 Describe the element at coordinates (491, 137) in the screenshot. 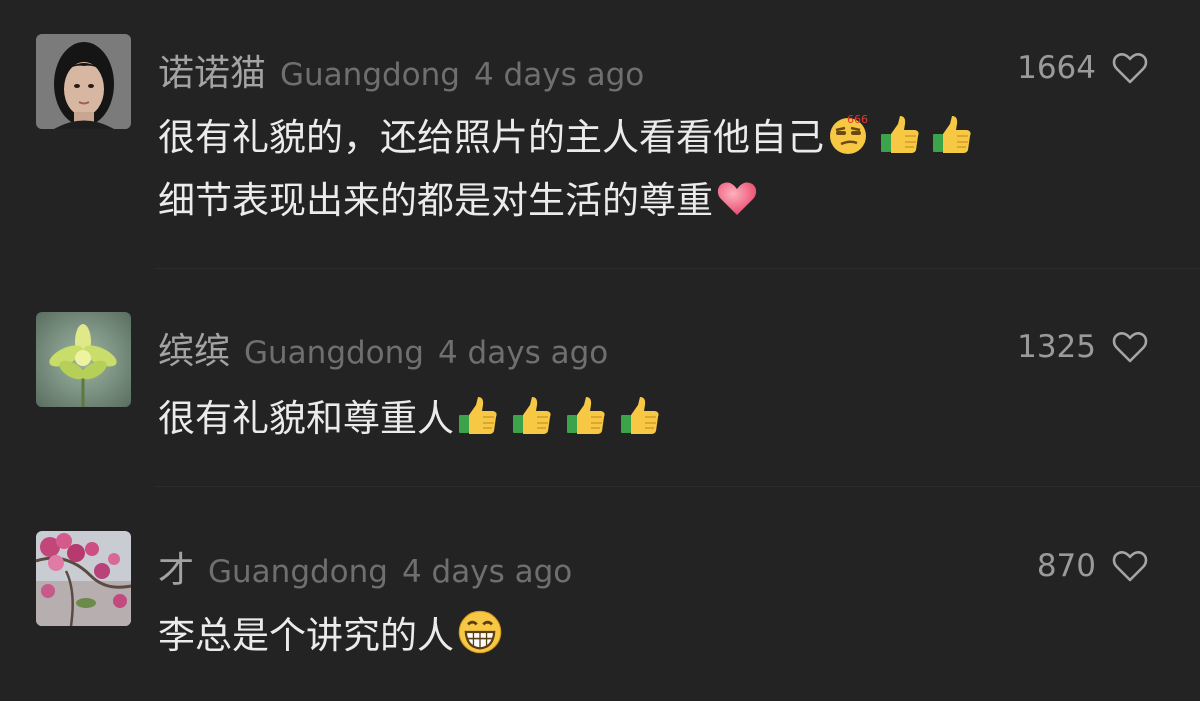

I see `comment-text-line: 很有礼貌的，还给照片的主人看看他自己` at that location.